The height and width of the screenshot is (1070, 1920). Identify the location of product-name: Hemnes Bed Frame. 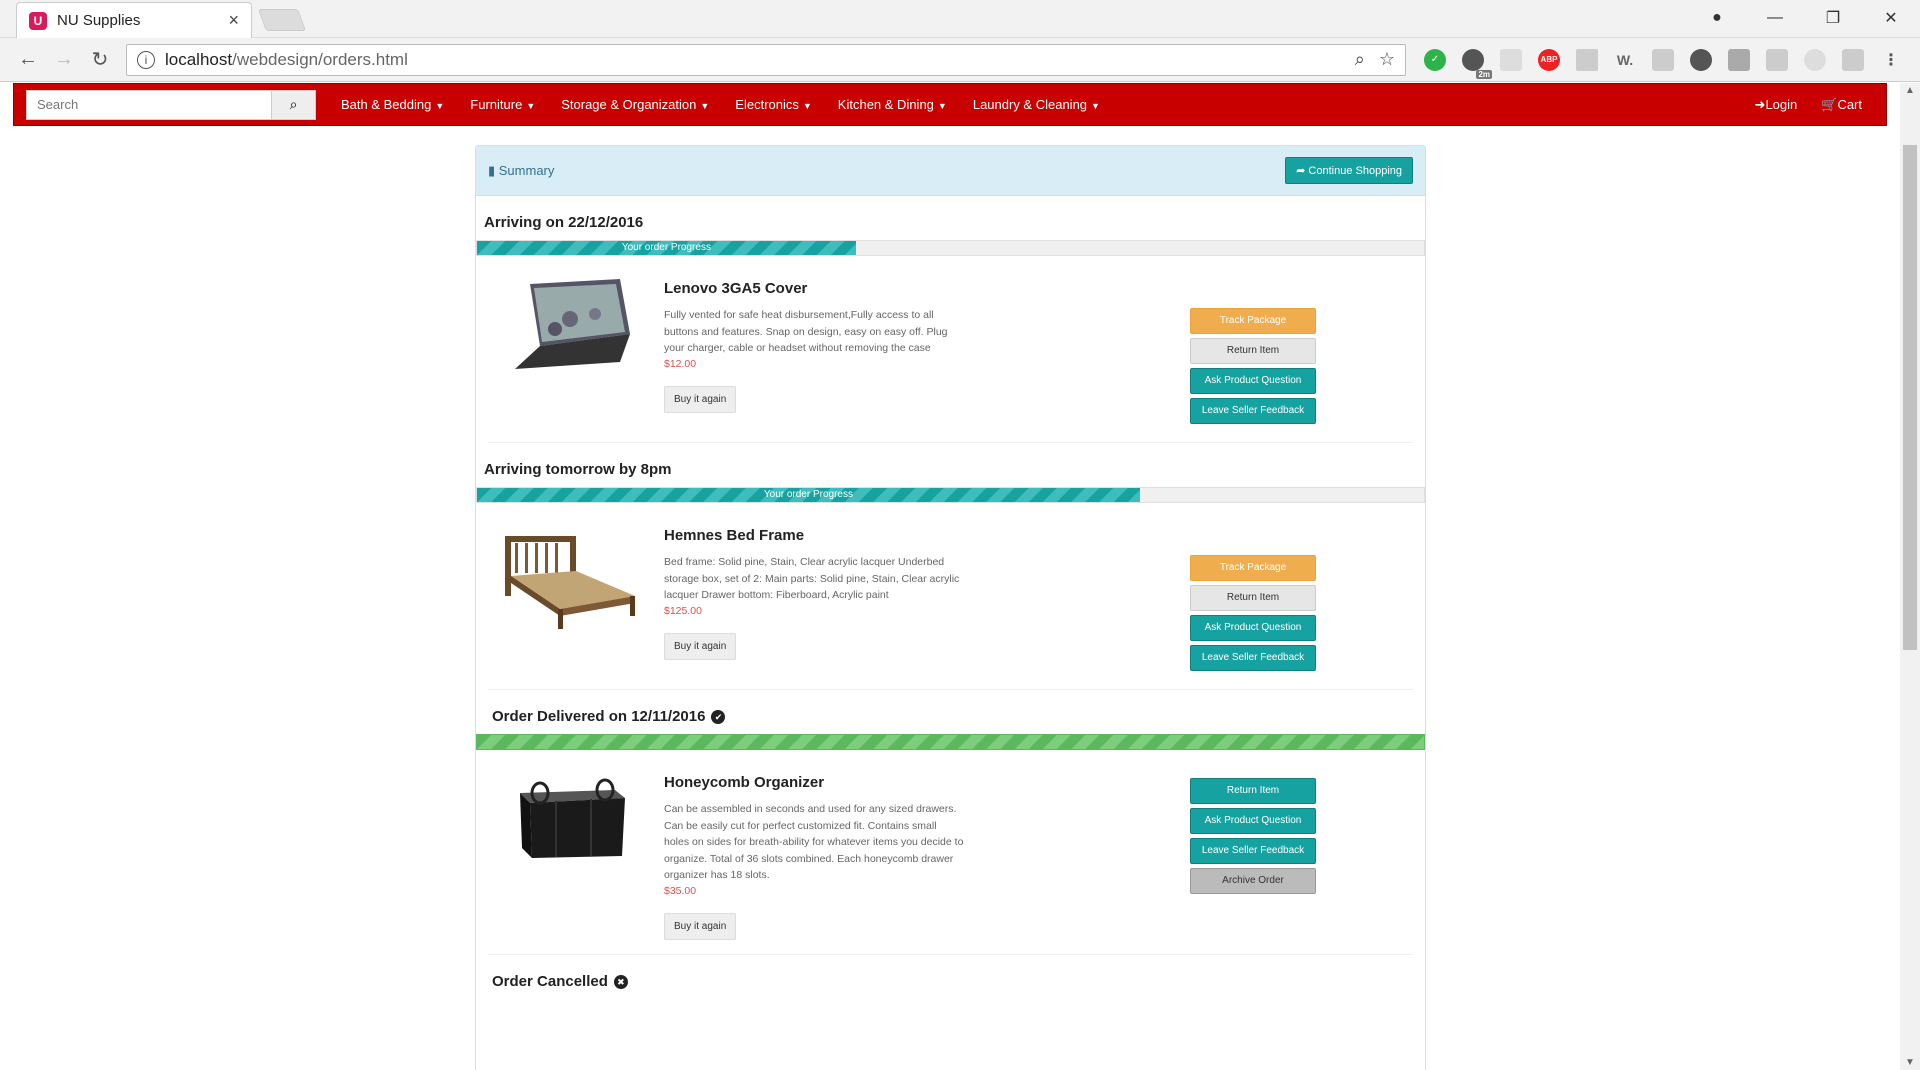
(814, 535).